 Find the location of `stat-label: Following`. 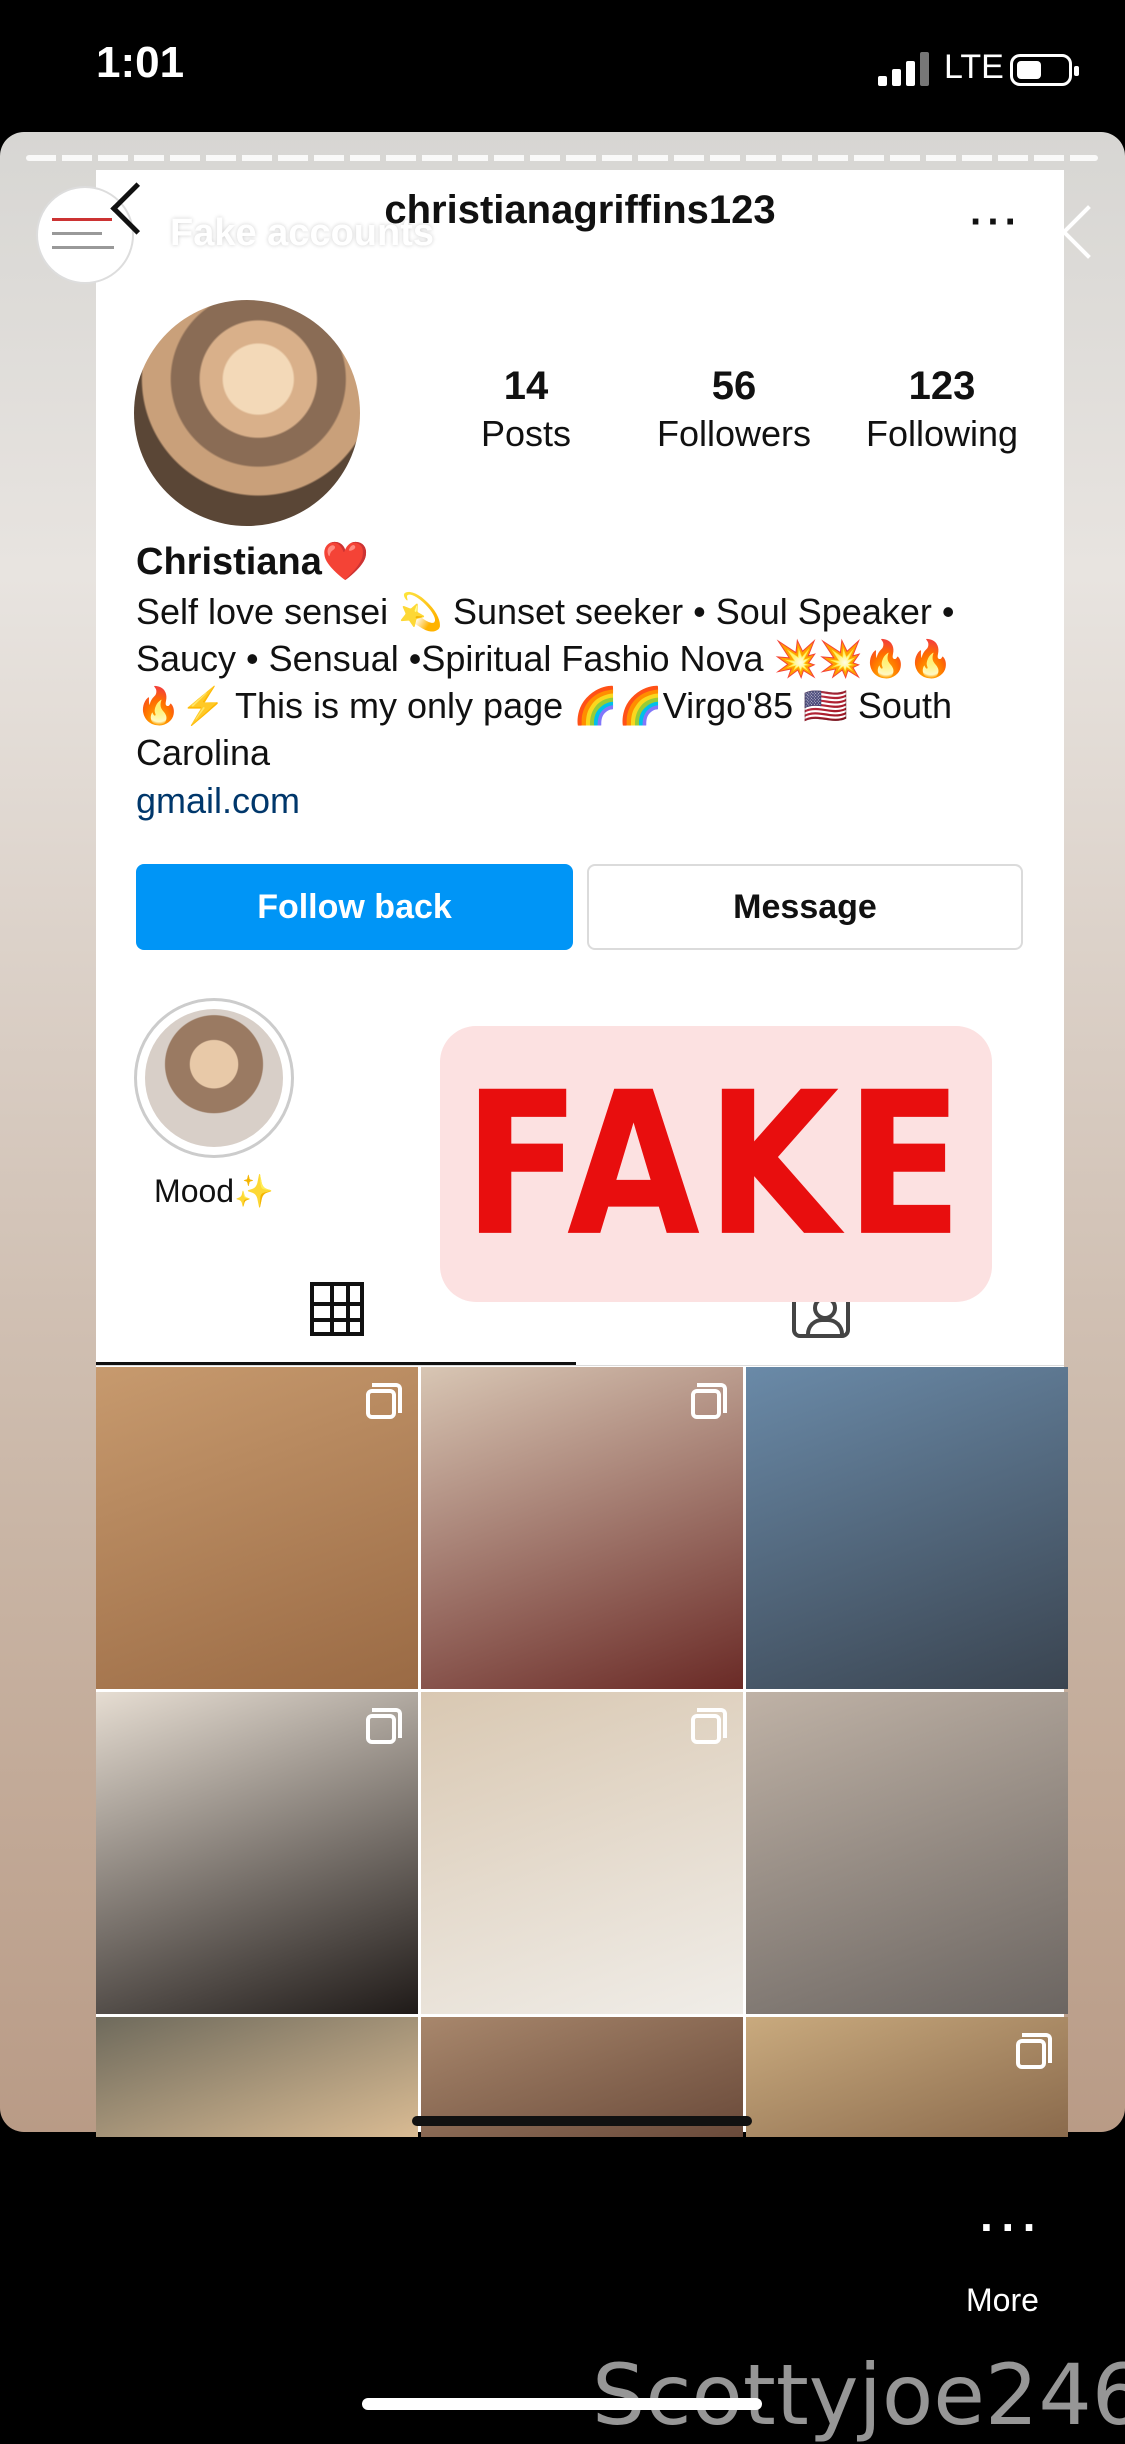

stat-label: Following is located at coordinates (942, 433).